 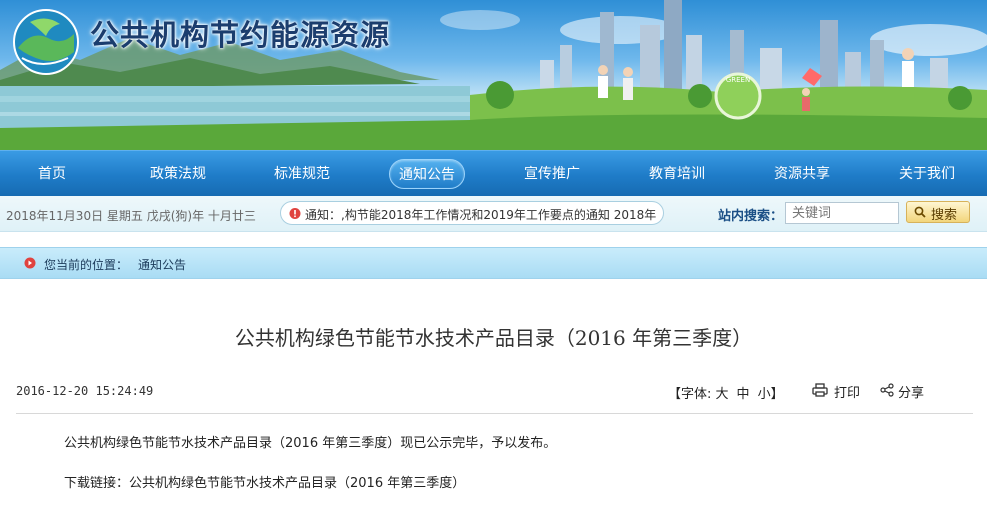 I want to click on current-date: 2018年11月30日 星期五 戊戌(狗)年 十月廿三, so click(x=131, y=216).